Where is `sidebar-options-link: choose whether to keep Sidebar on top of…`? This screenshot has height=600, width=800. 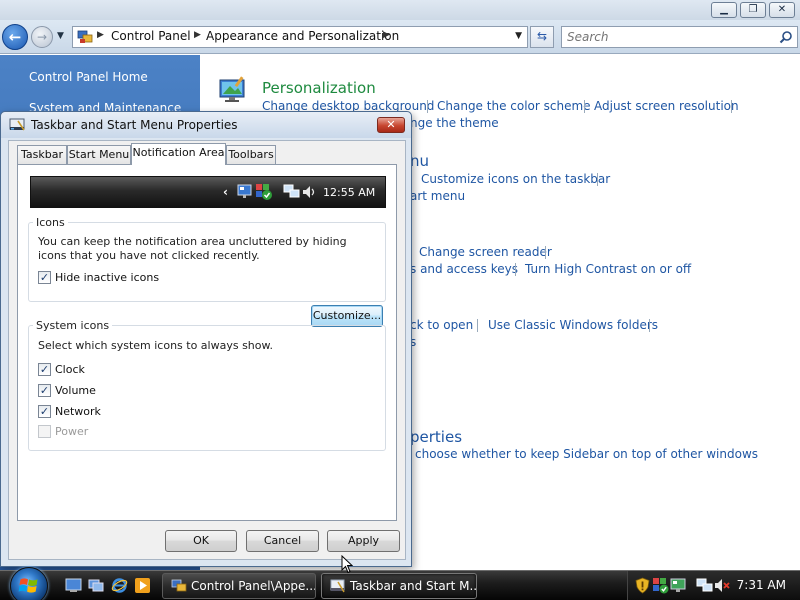
sidebar-options-link: choose whether to keep Sidebar on top of… is located at coordinates (586, 454).